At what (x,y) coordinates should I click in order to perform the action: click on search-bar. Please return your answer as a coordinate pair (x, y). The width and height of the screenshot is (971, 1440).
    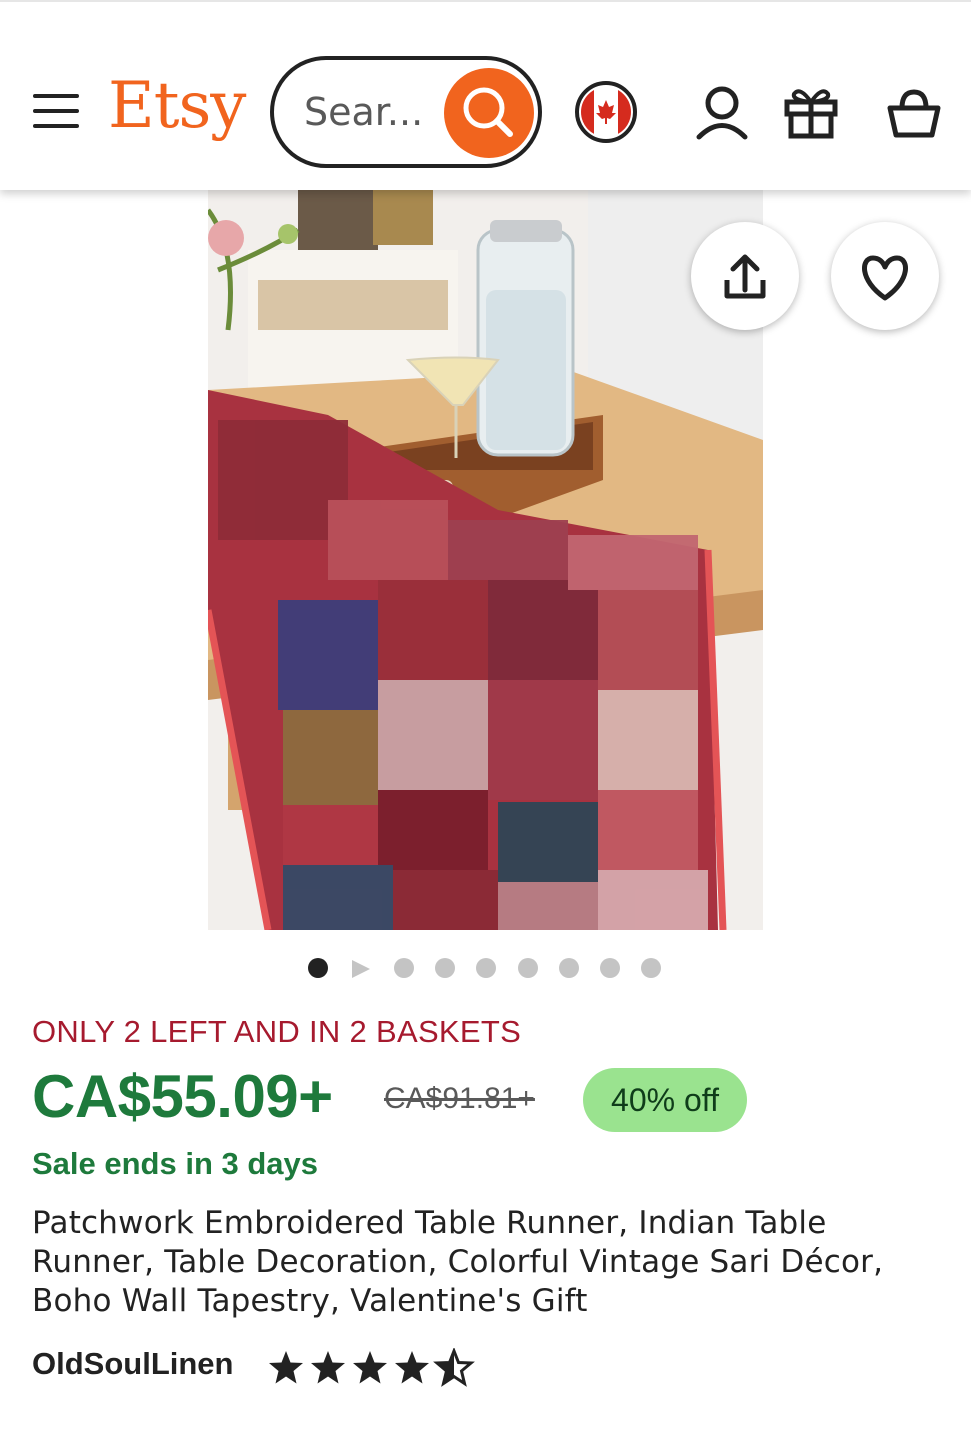
    Looking at the image, I should click on (406, 112).